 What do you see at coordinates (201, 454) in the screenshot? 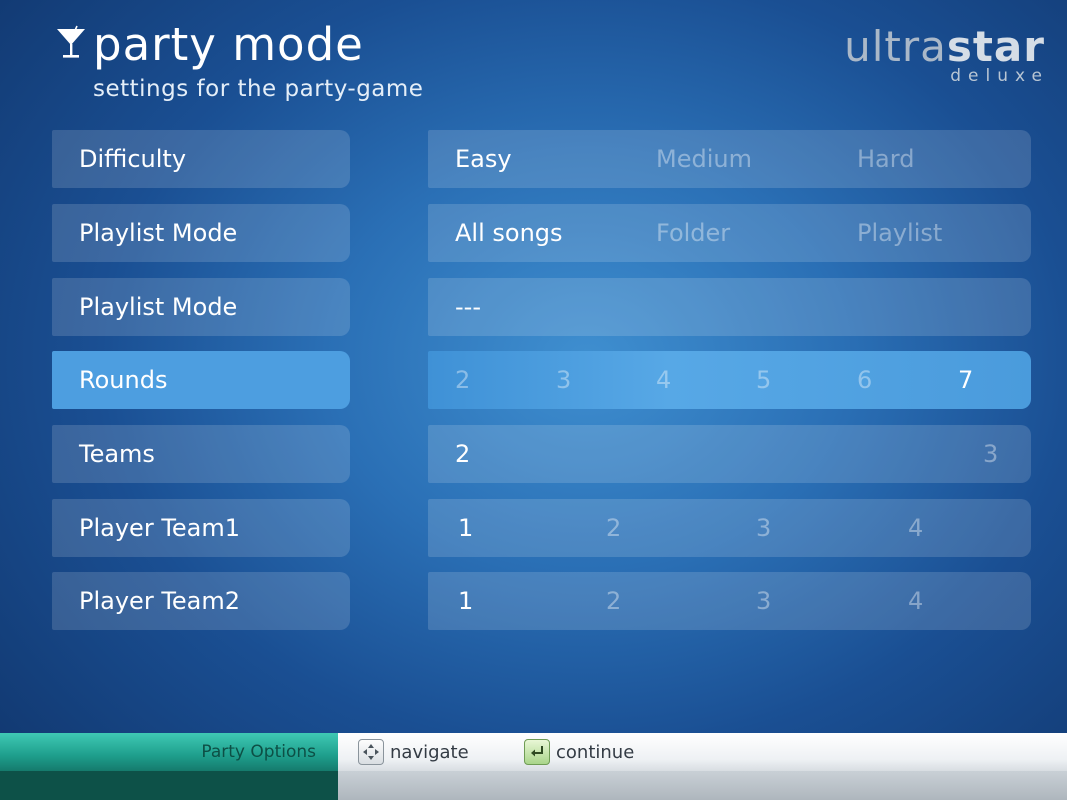
I see `setting-label: Teams` at bounding box center [201, 454].